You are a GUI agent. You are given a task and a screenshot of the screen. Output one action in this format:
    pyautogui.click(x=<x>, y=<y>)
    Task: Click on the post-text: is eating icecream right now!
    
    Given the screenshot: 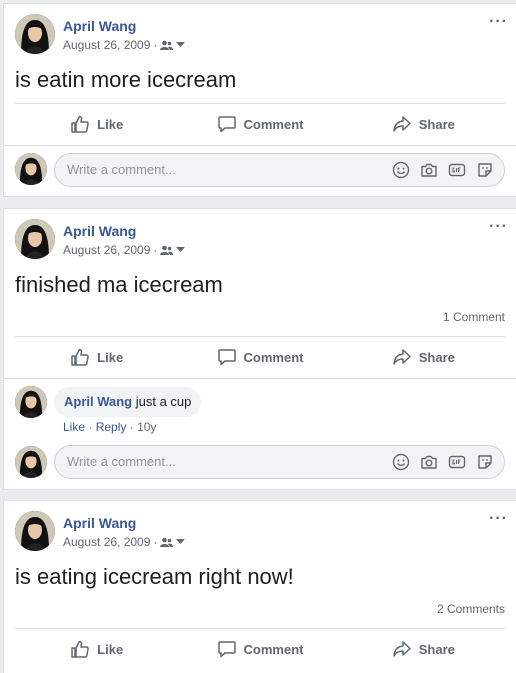 What is the action you would take?
    pyautogui.click(x=154, y=576)
    